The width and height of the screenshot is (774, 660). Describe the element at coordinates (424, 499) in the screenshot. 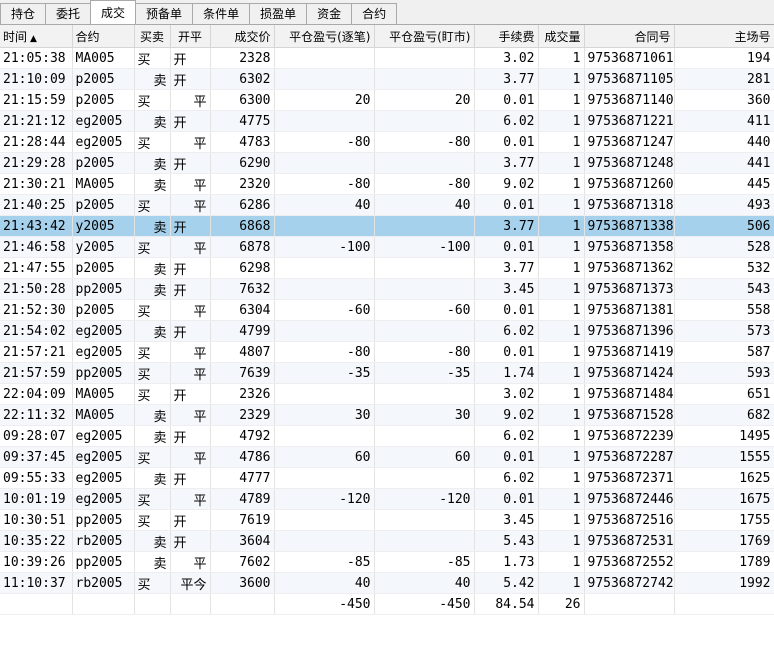

I see `pnl-mtm-cell: -120` at that location.